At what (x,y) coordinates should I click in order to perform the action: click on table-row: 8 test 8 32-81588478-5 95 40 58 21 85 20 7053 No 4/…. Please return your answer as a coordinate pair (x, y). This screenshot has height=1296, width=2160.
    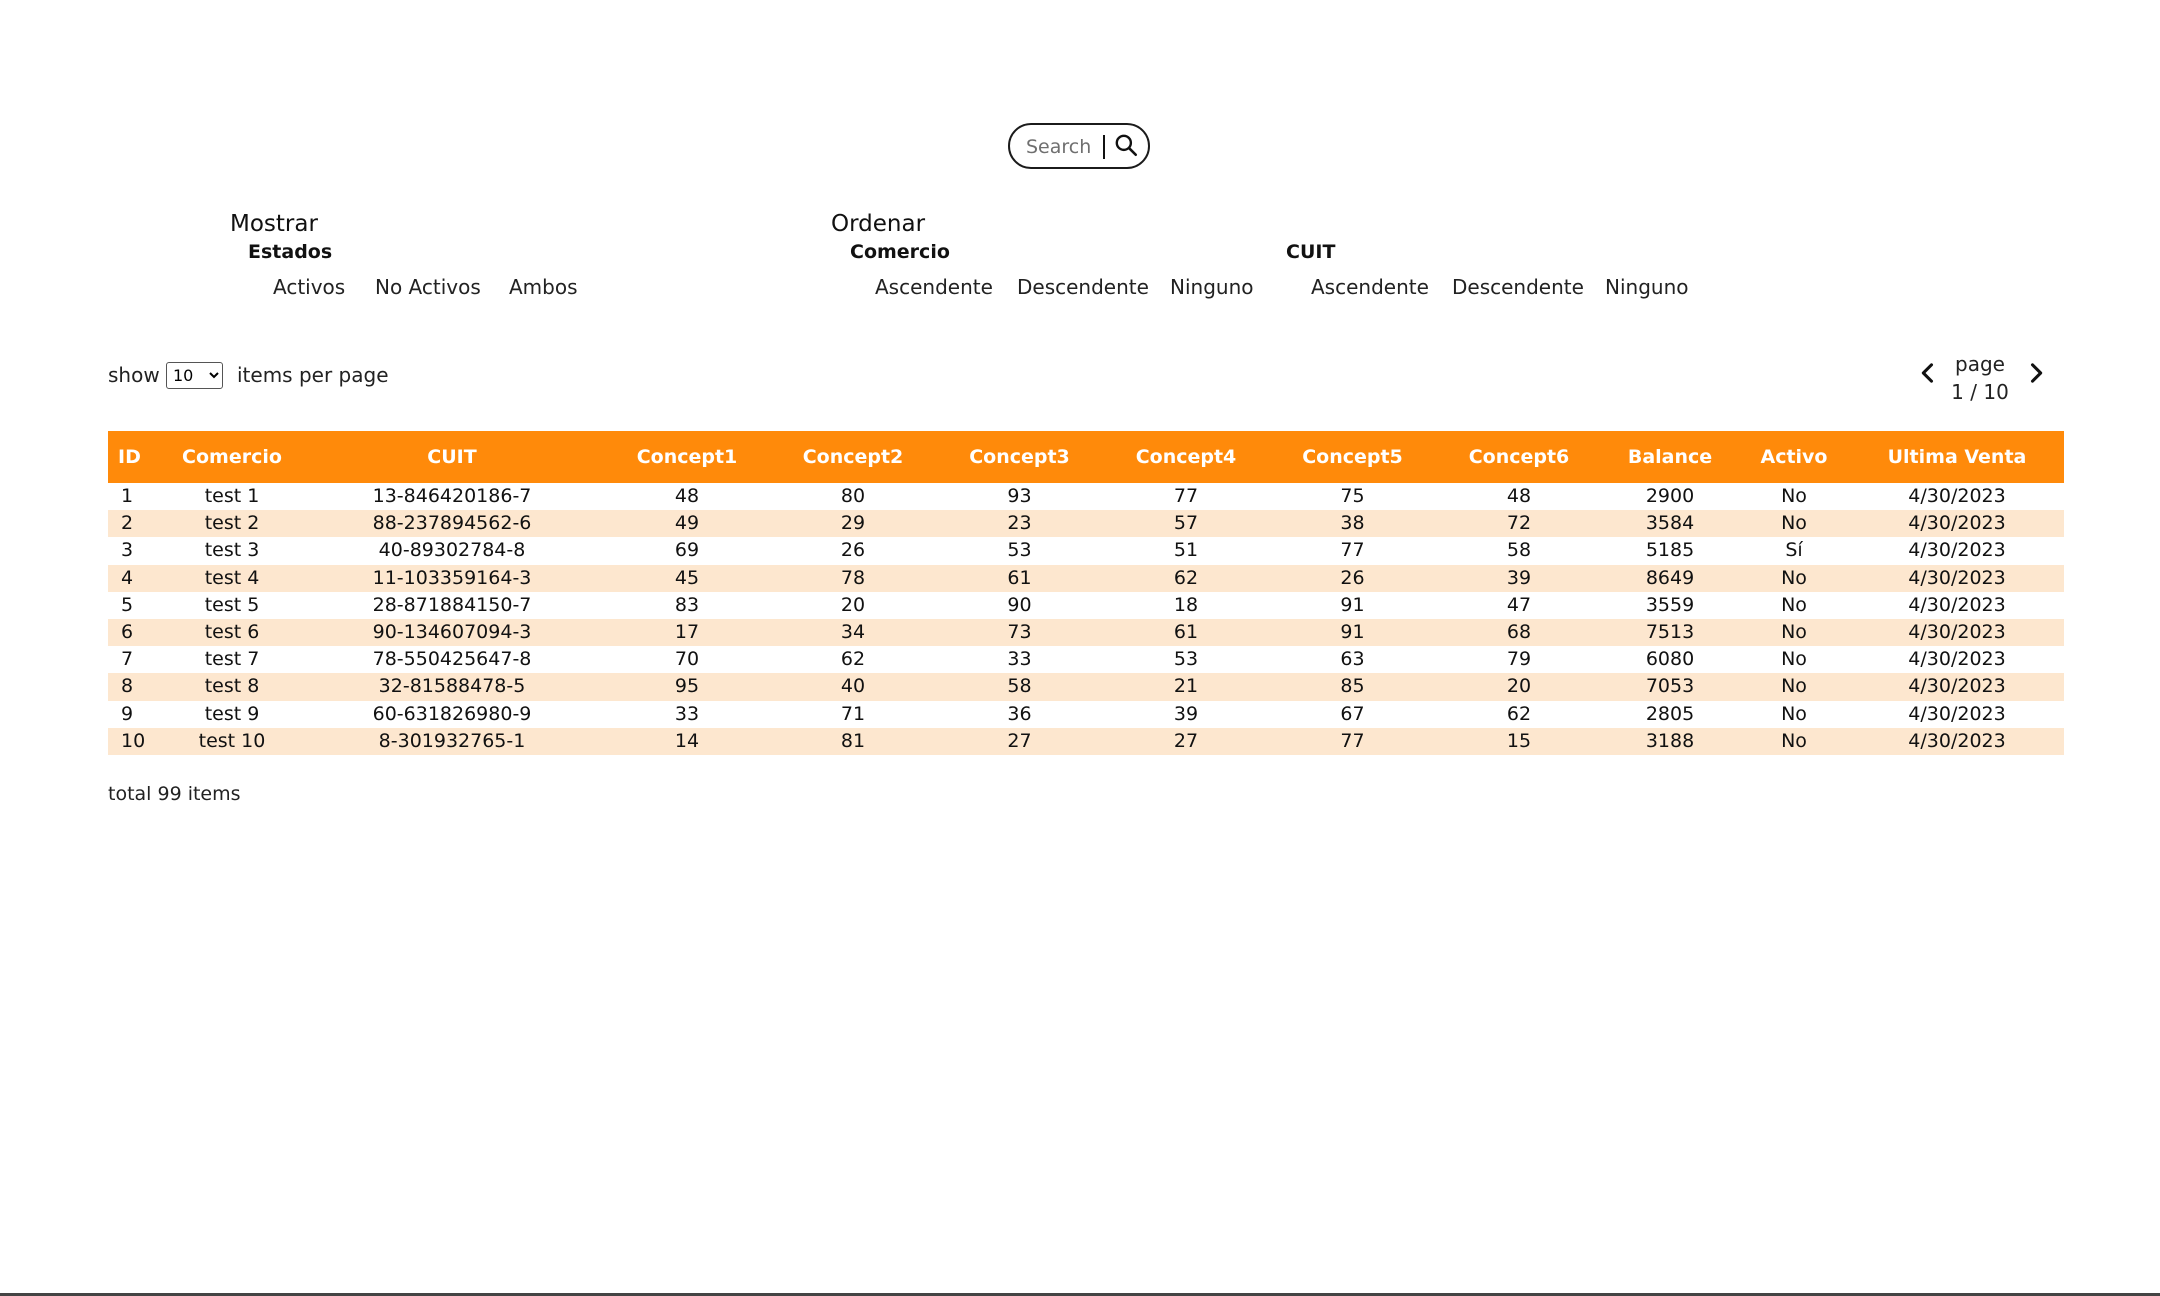
    Looking at the image, I should click on (1086, 687).